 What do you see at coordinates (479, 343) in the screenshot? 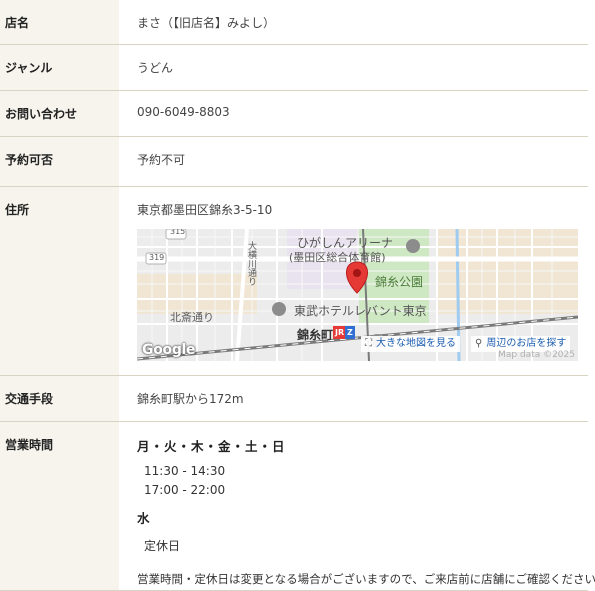
I see `search-icon: ⚲` at bounding box center [479, 343].